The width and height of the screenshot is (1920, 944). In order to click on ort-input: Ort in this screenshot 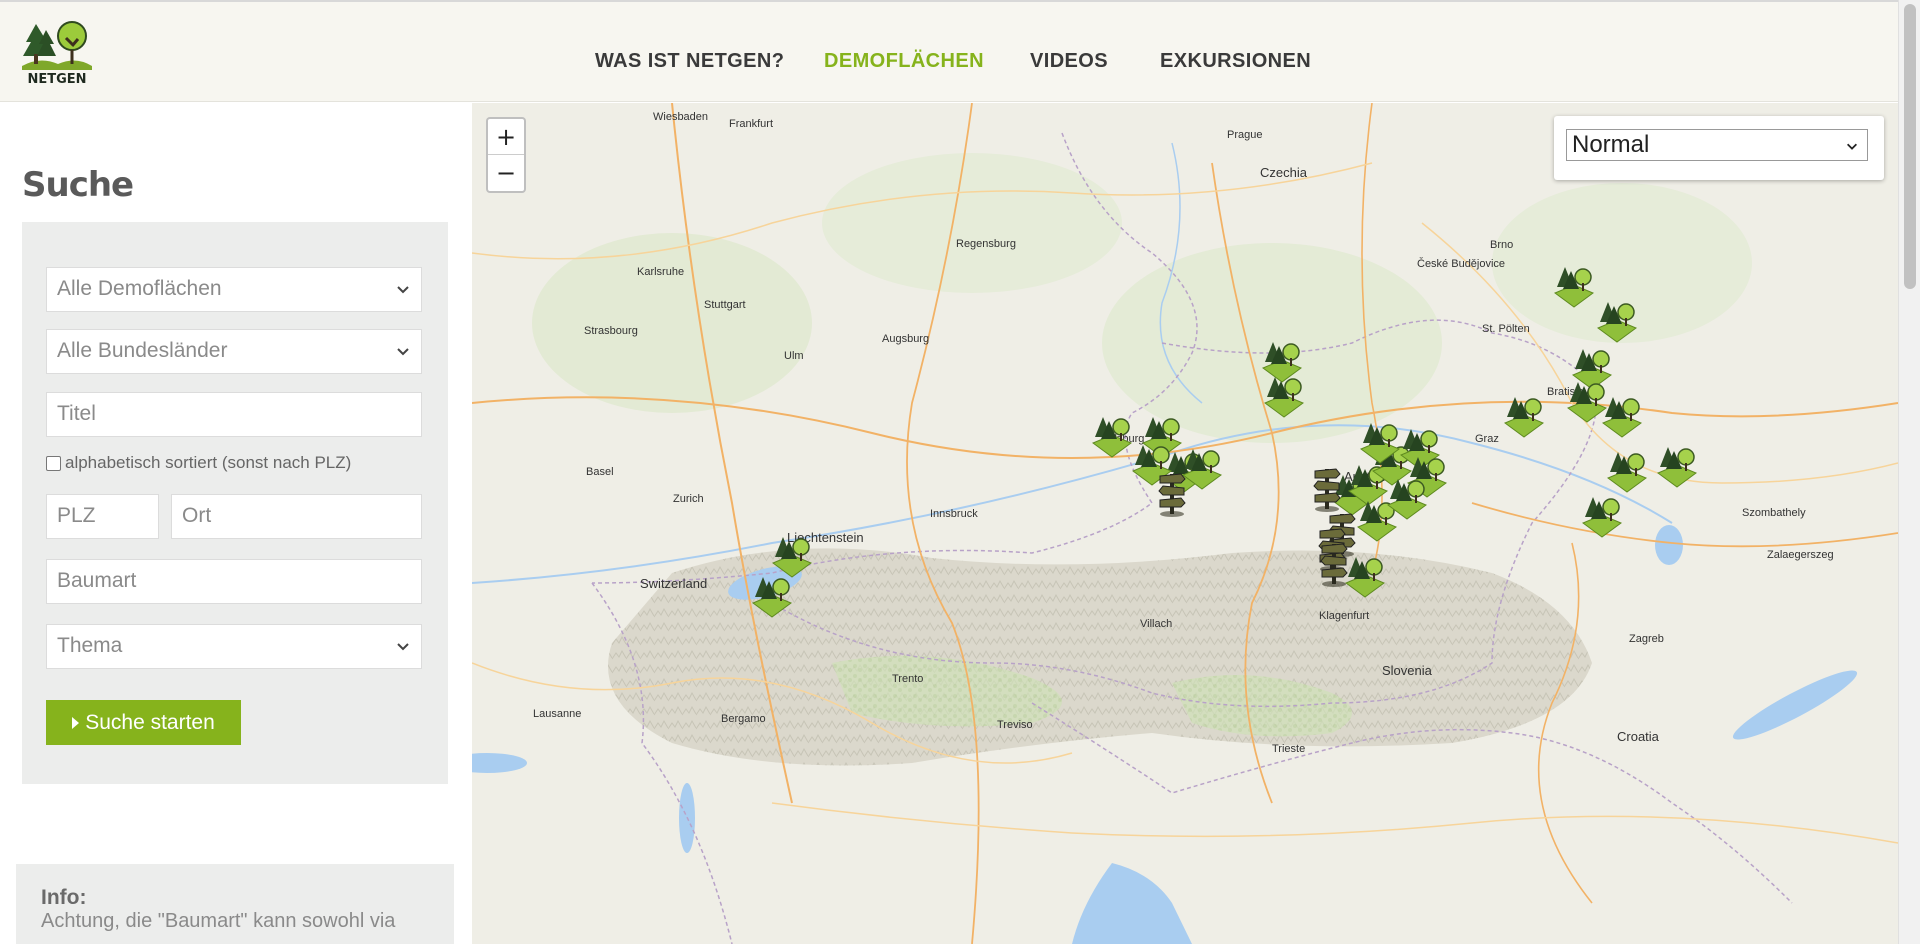, I will do `click(296, 516)`.